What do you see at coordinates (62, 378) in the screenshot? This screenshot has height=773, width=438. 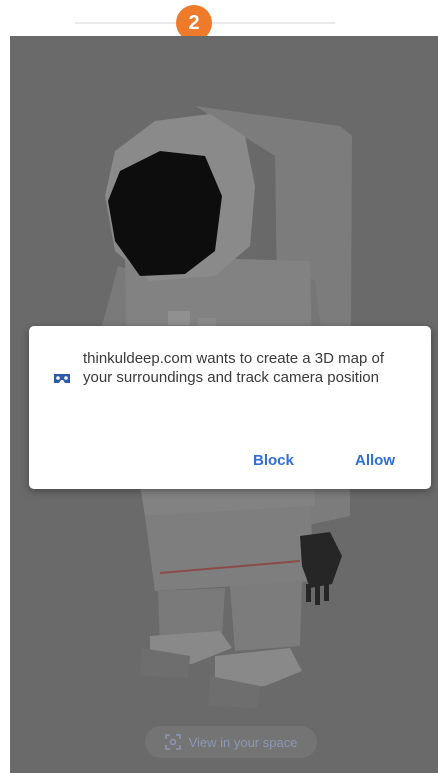 I see `vr-headset-icon` at bounding box center [62, 378].